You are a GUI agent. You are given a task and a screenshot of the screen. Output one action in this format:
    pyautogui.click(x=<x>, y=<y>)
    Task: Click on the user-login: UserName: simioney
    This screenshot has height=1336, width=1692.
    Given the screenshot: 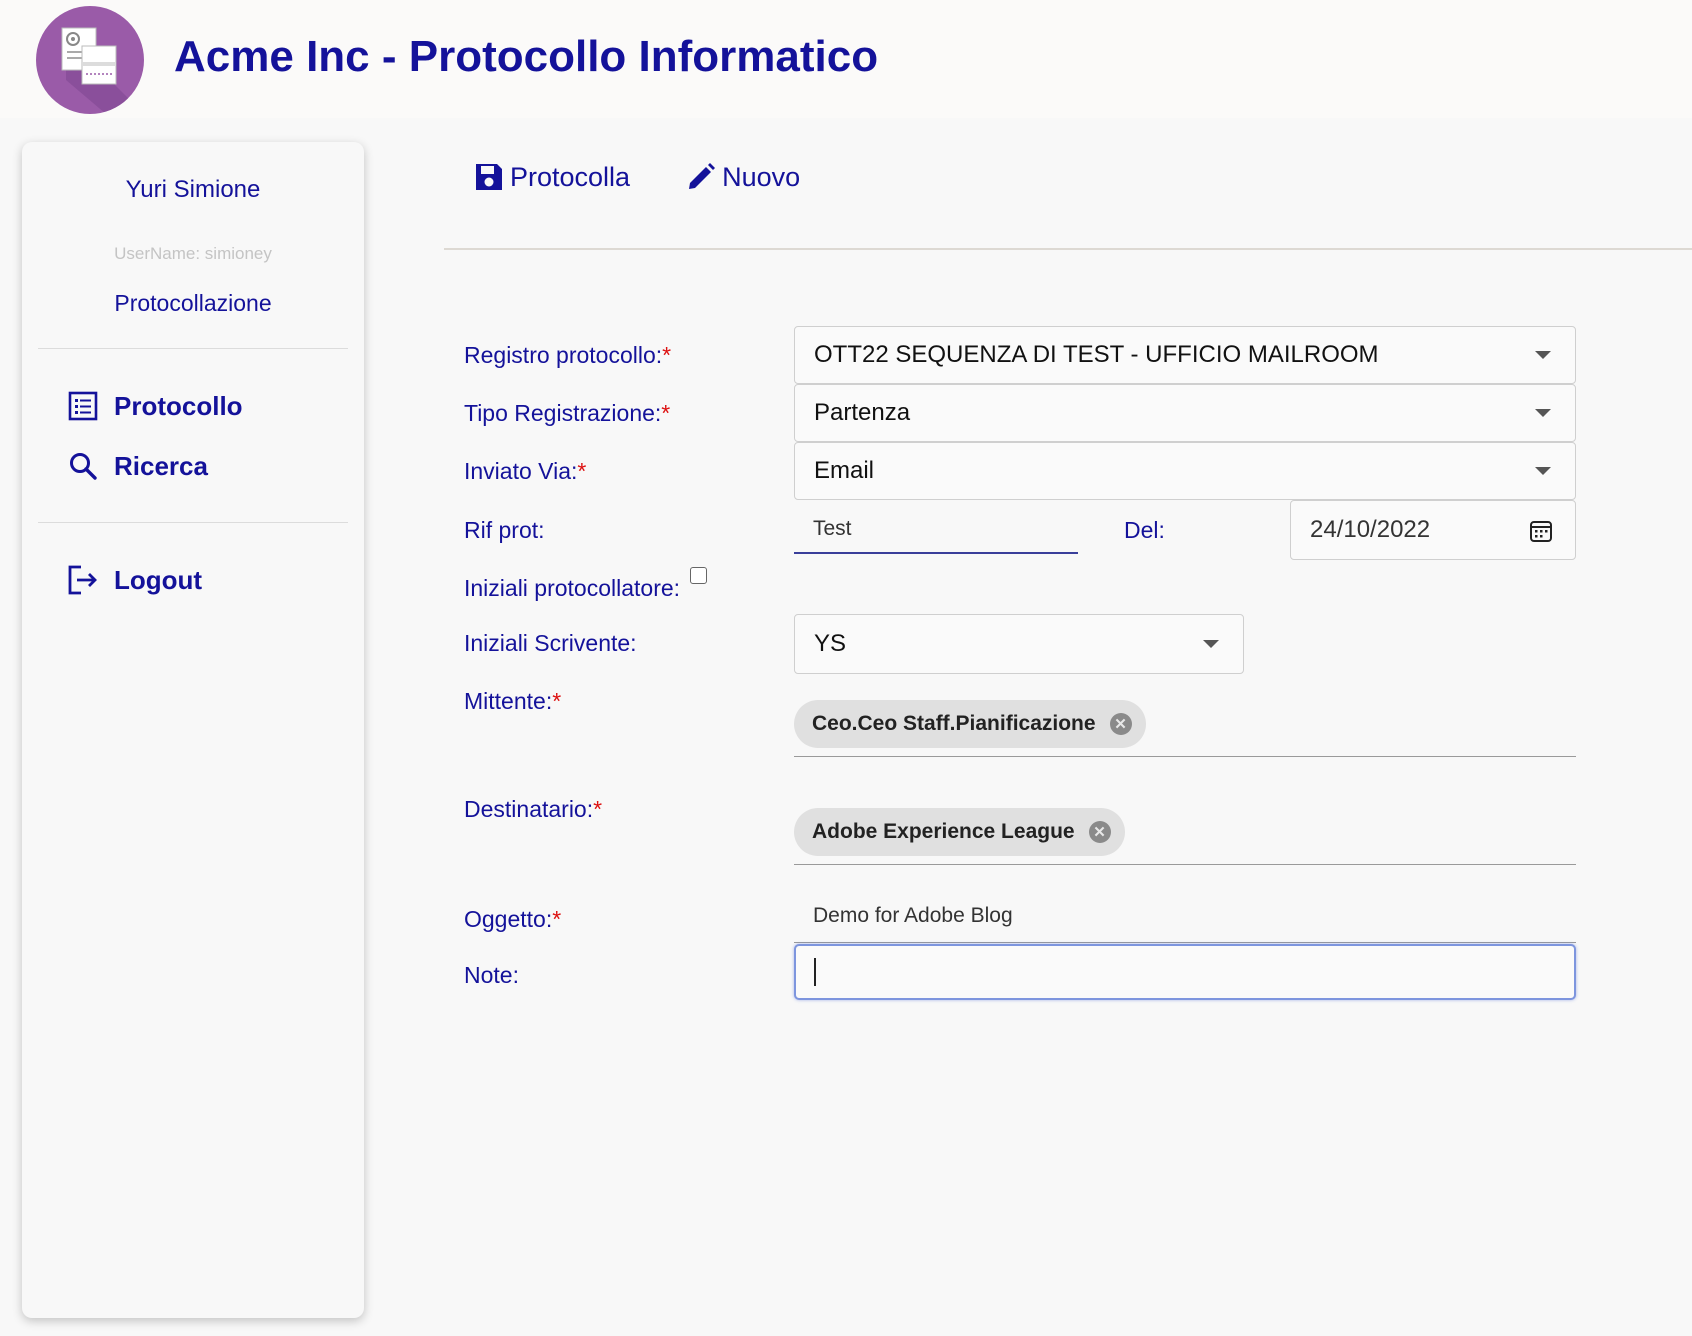 What is the action you would take?
    pyautogui.click(x=193, y=253)
    